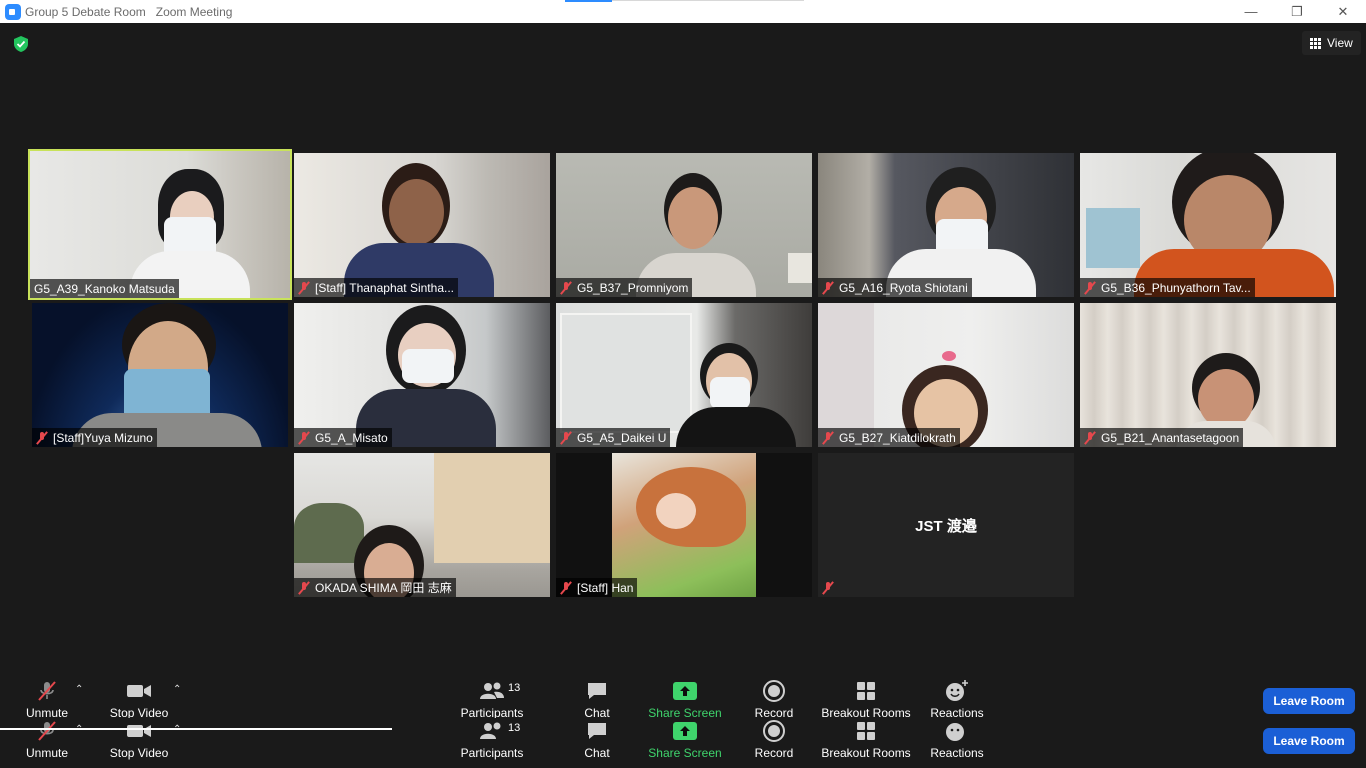  Describe the element at coordinates (1251, 11) in the screenshot. I see `minimize-button: —` at that location.